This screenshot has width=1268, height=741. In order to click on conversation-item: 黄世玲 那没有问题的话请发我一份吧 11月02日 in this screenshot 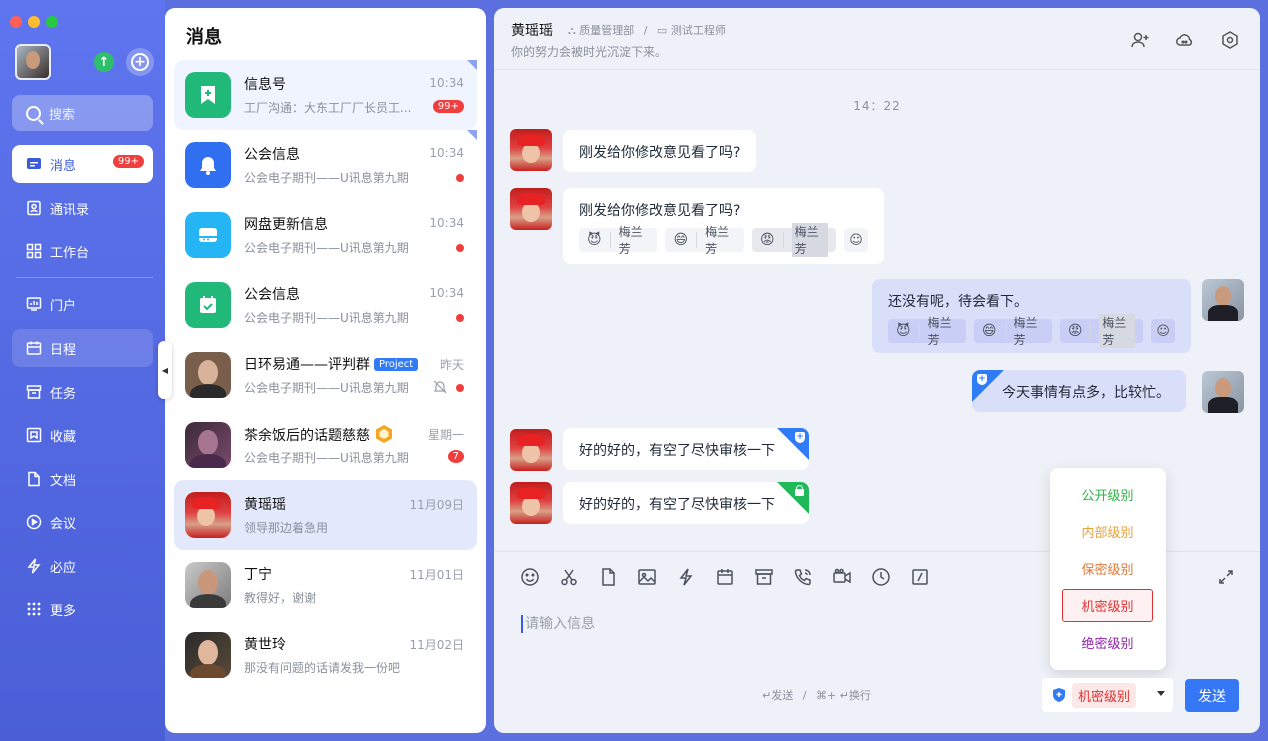, I will do `click(325, 655)`.